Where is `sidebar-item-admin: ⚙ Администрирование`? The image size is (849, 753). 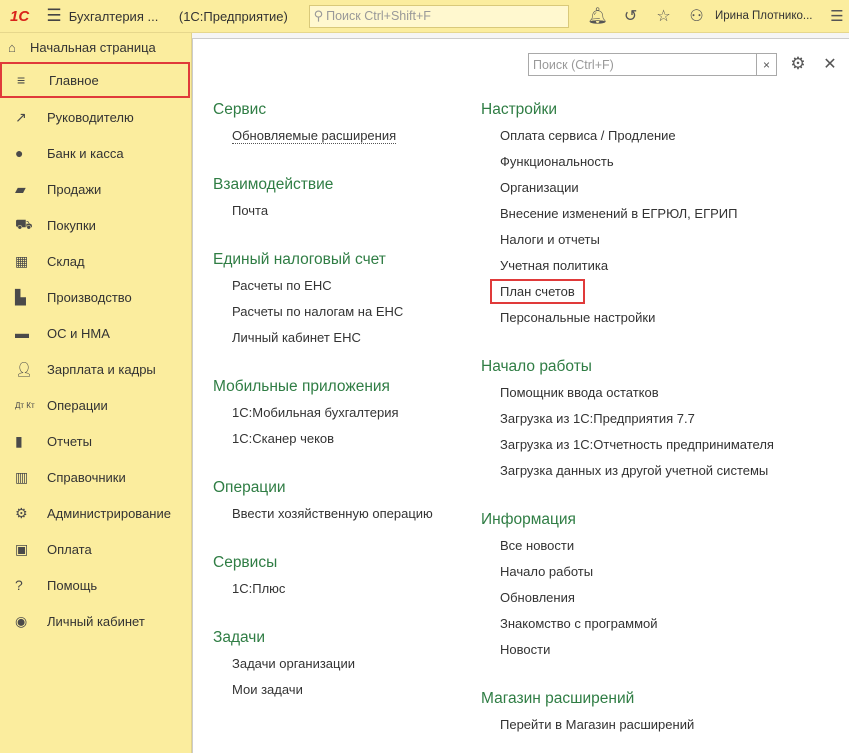
sidebar-item-admin: ⚙ Администрирование is located at coordinates (95, 513).